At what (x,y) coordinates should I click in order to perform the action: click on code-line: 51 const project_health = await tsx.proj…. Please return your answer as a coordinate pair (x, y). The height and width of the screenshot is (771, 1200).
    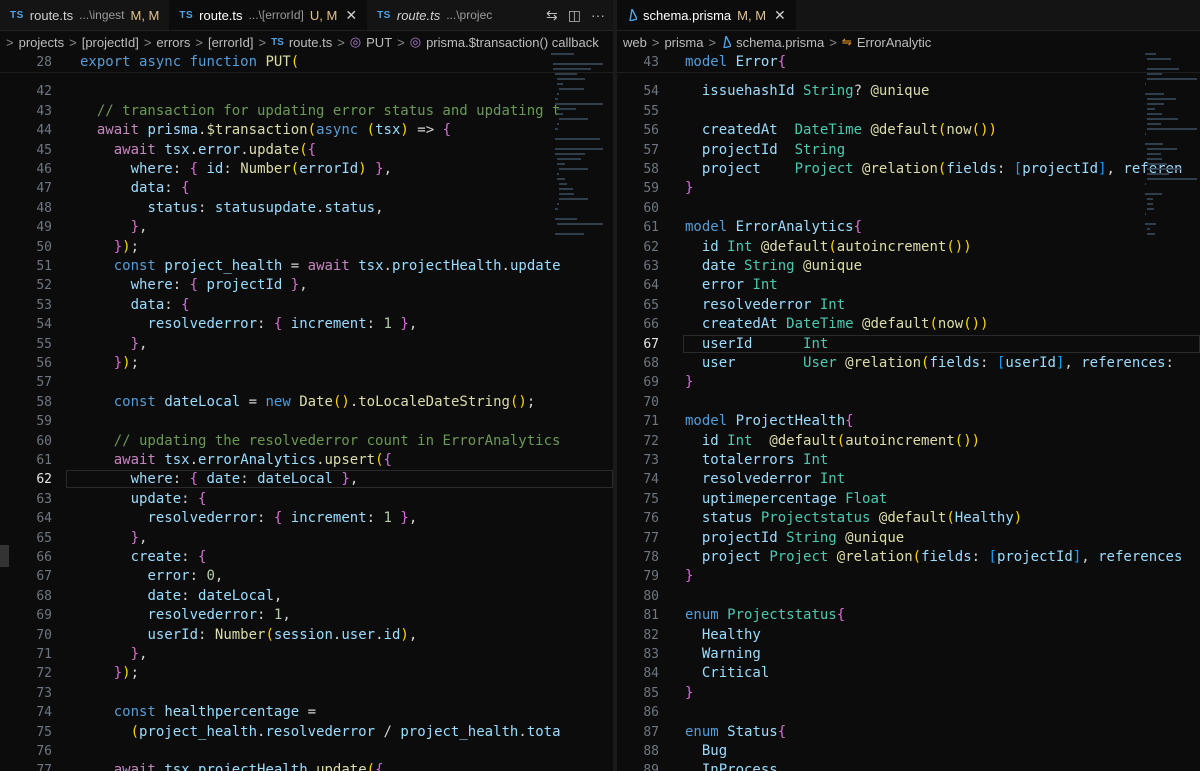
    Looking at the image, I should click on (306, 266).